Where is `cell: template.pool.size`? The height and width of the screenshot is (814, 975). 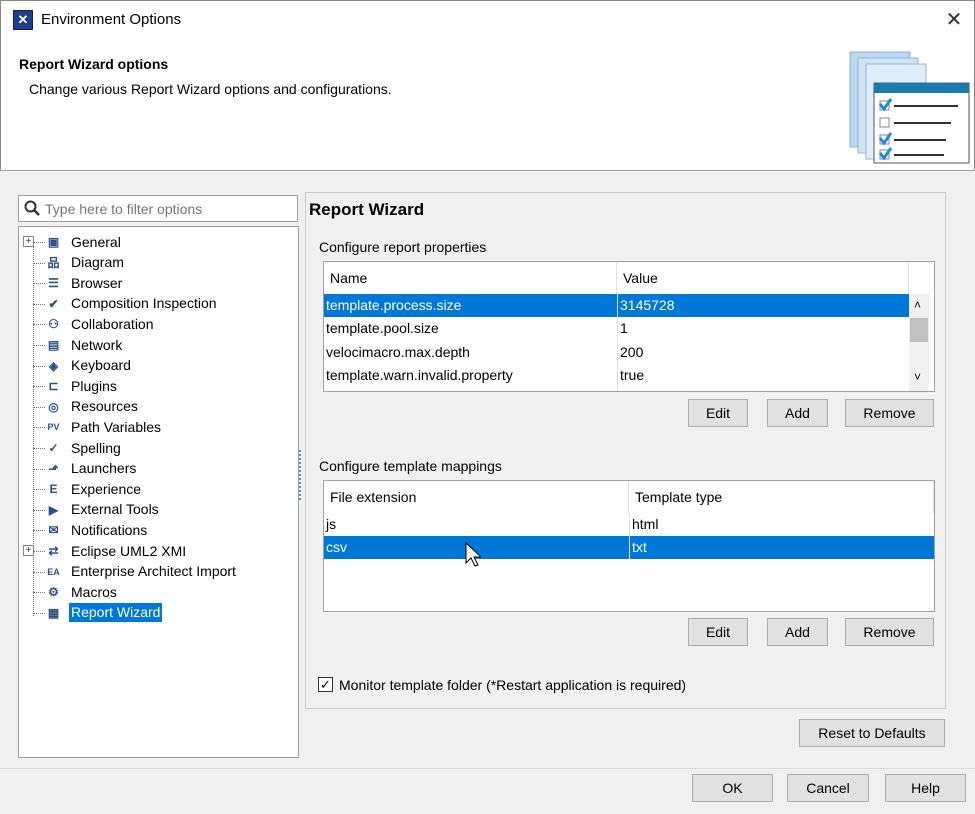
cell: template.pool.size is located at coordinates (382, 328).